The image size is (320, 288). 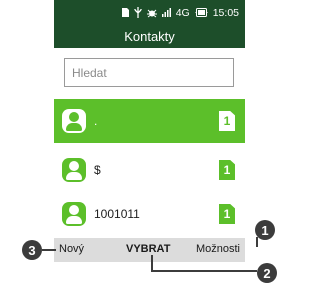 What do you see at coordinates (182, 12) in the screenshot?
I see `network-type: 4G` at bounding box center [182, 12].